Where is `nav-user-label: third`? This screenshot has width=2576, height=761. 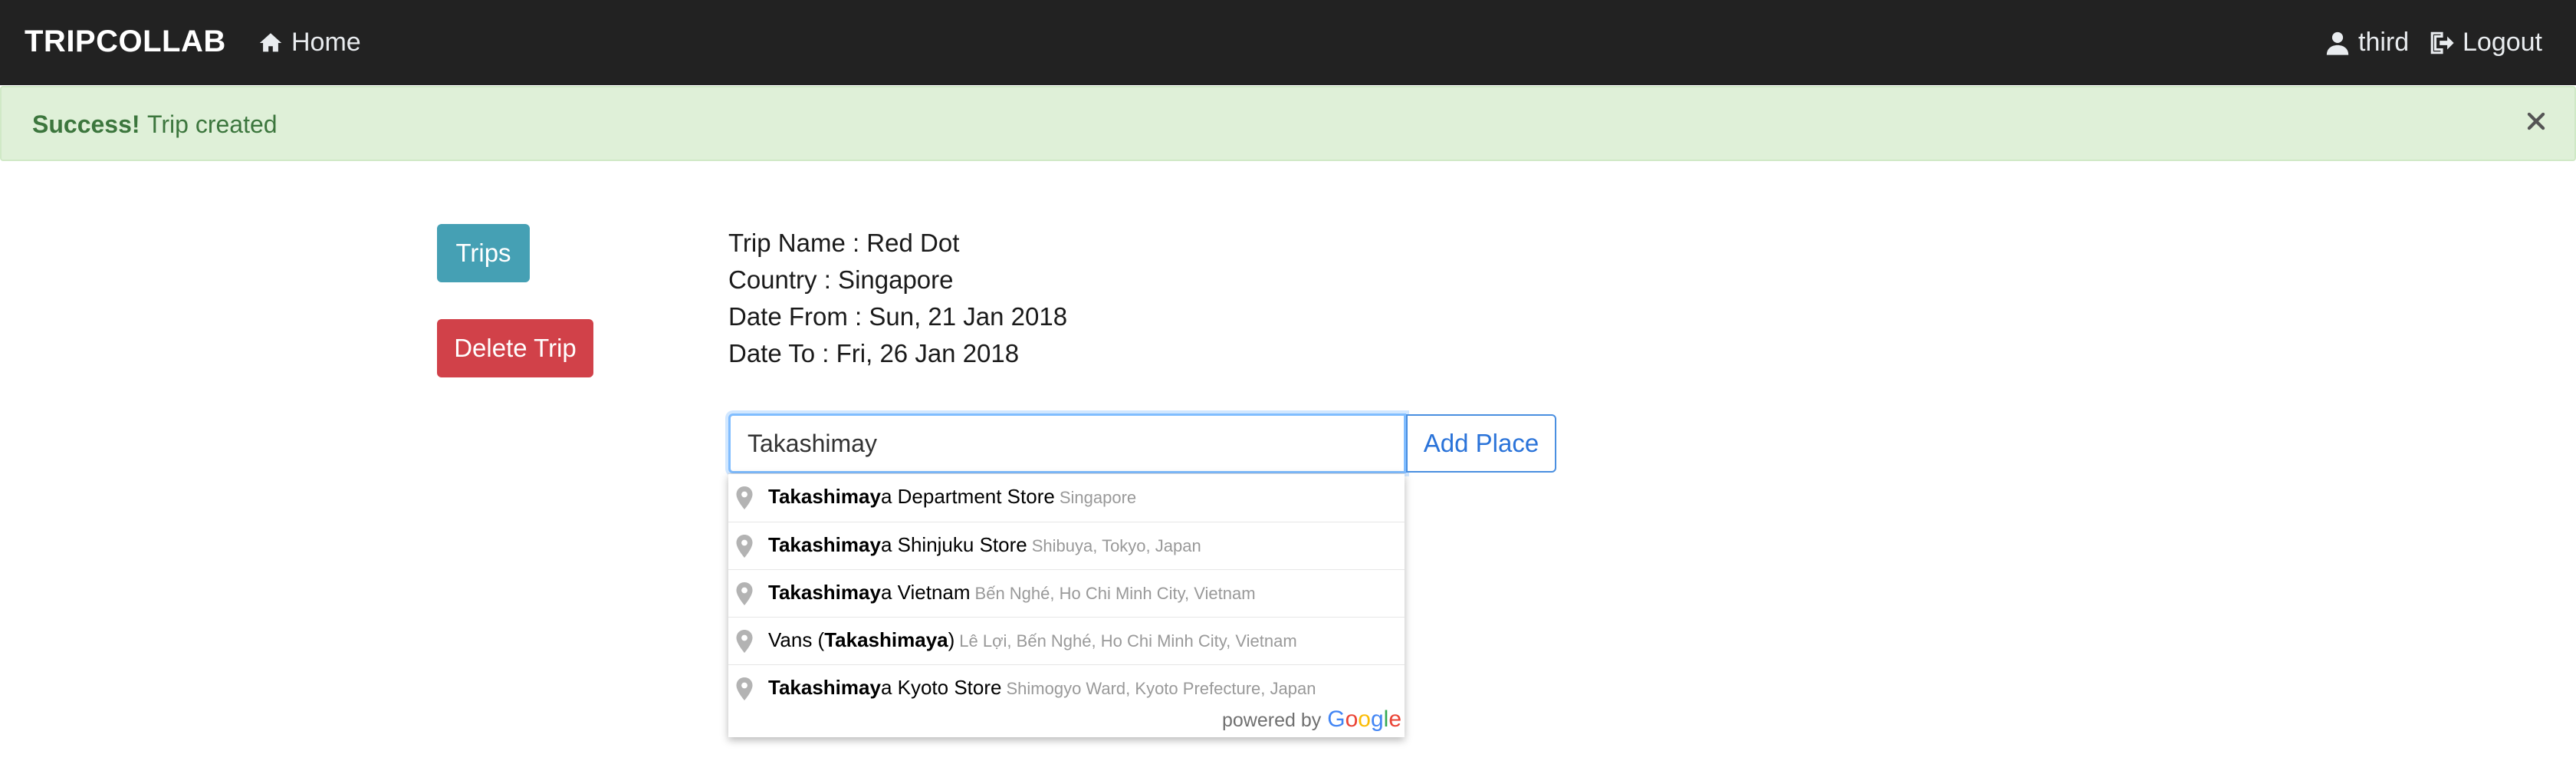 nav-user-label: third is located at coordinates (2384, 42).